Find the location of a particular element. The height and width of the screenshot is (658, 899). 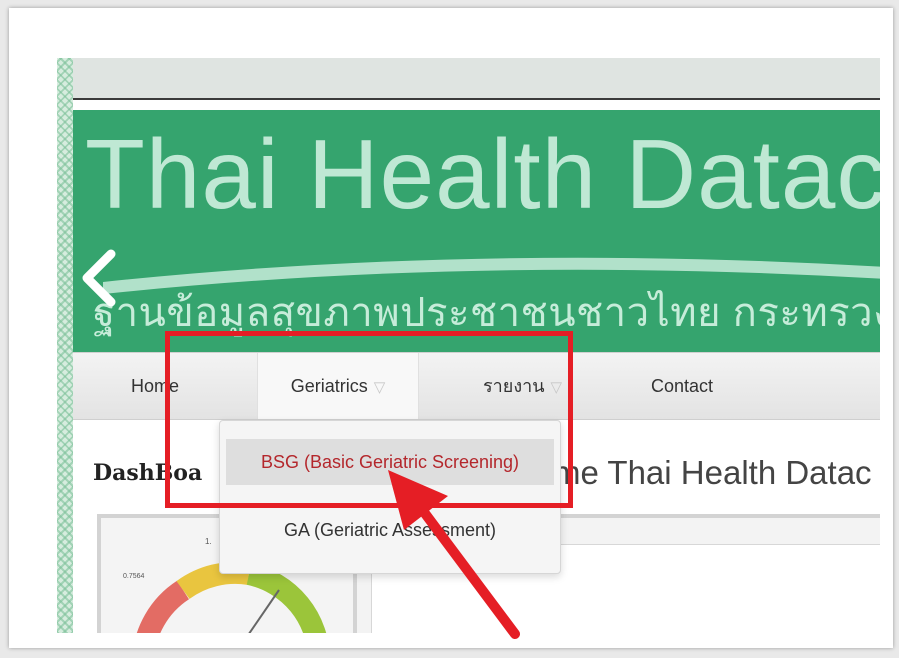

carousel-prev-button is located at coordinates (99, 278).